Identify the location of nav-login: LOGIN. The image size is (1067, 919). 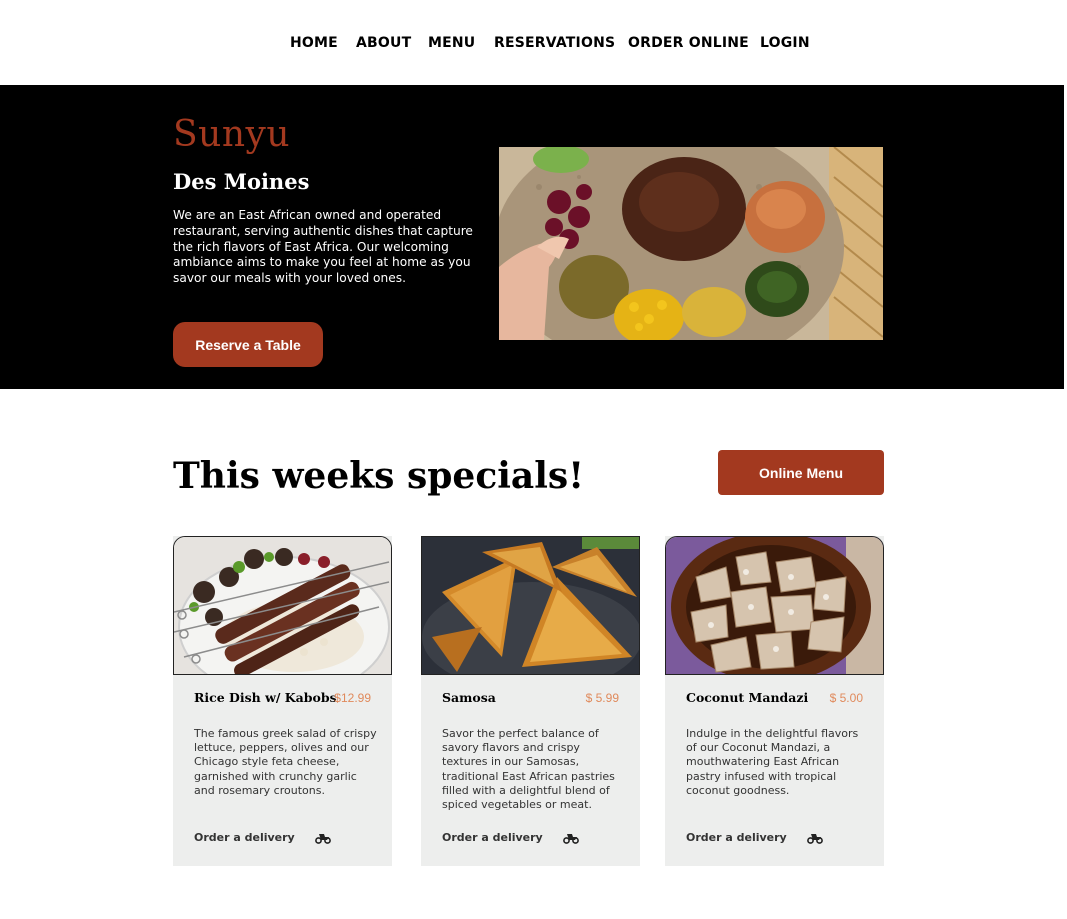
(785, 43).